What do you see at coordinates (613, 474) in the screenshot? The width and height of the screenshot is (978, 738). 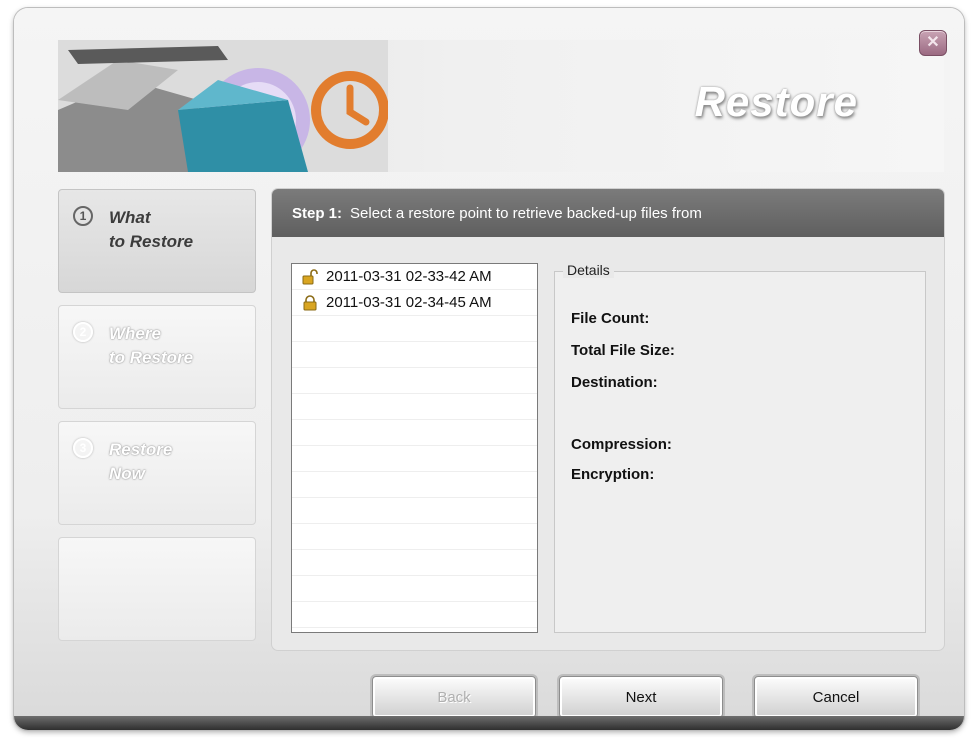 I see `encryption-label: Encryption:` at bounding box center [613, 474].